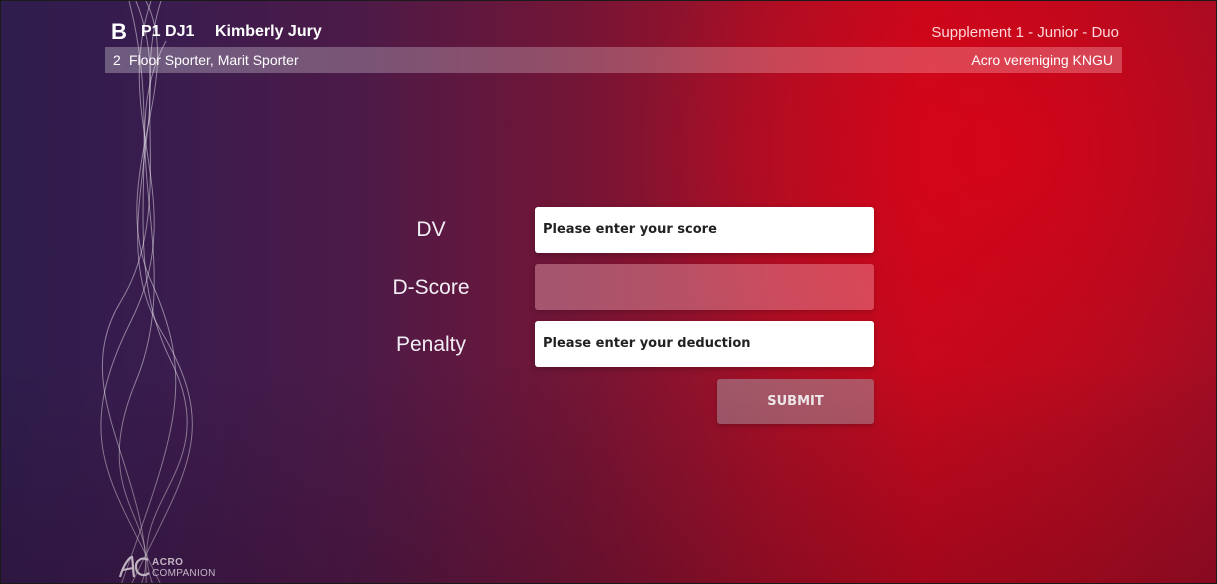 The width and height of the screenshot is (1217, 584). I want to click on jury-name: Kimberly Jury, so click(268, 31).